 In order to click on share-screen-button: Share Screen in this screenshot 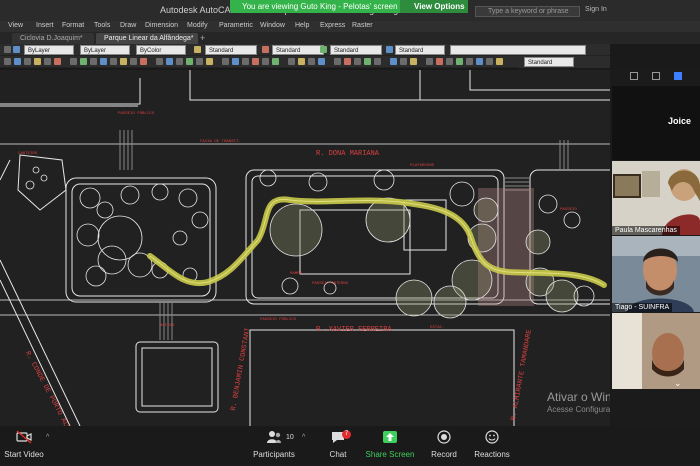, I will do `click(390, 444)`.